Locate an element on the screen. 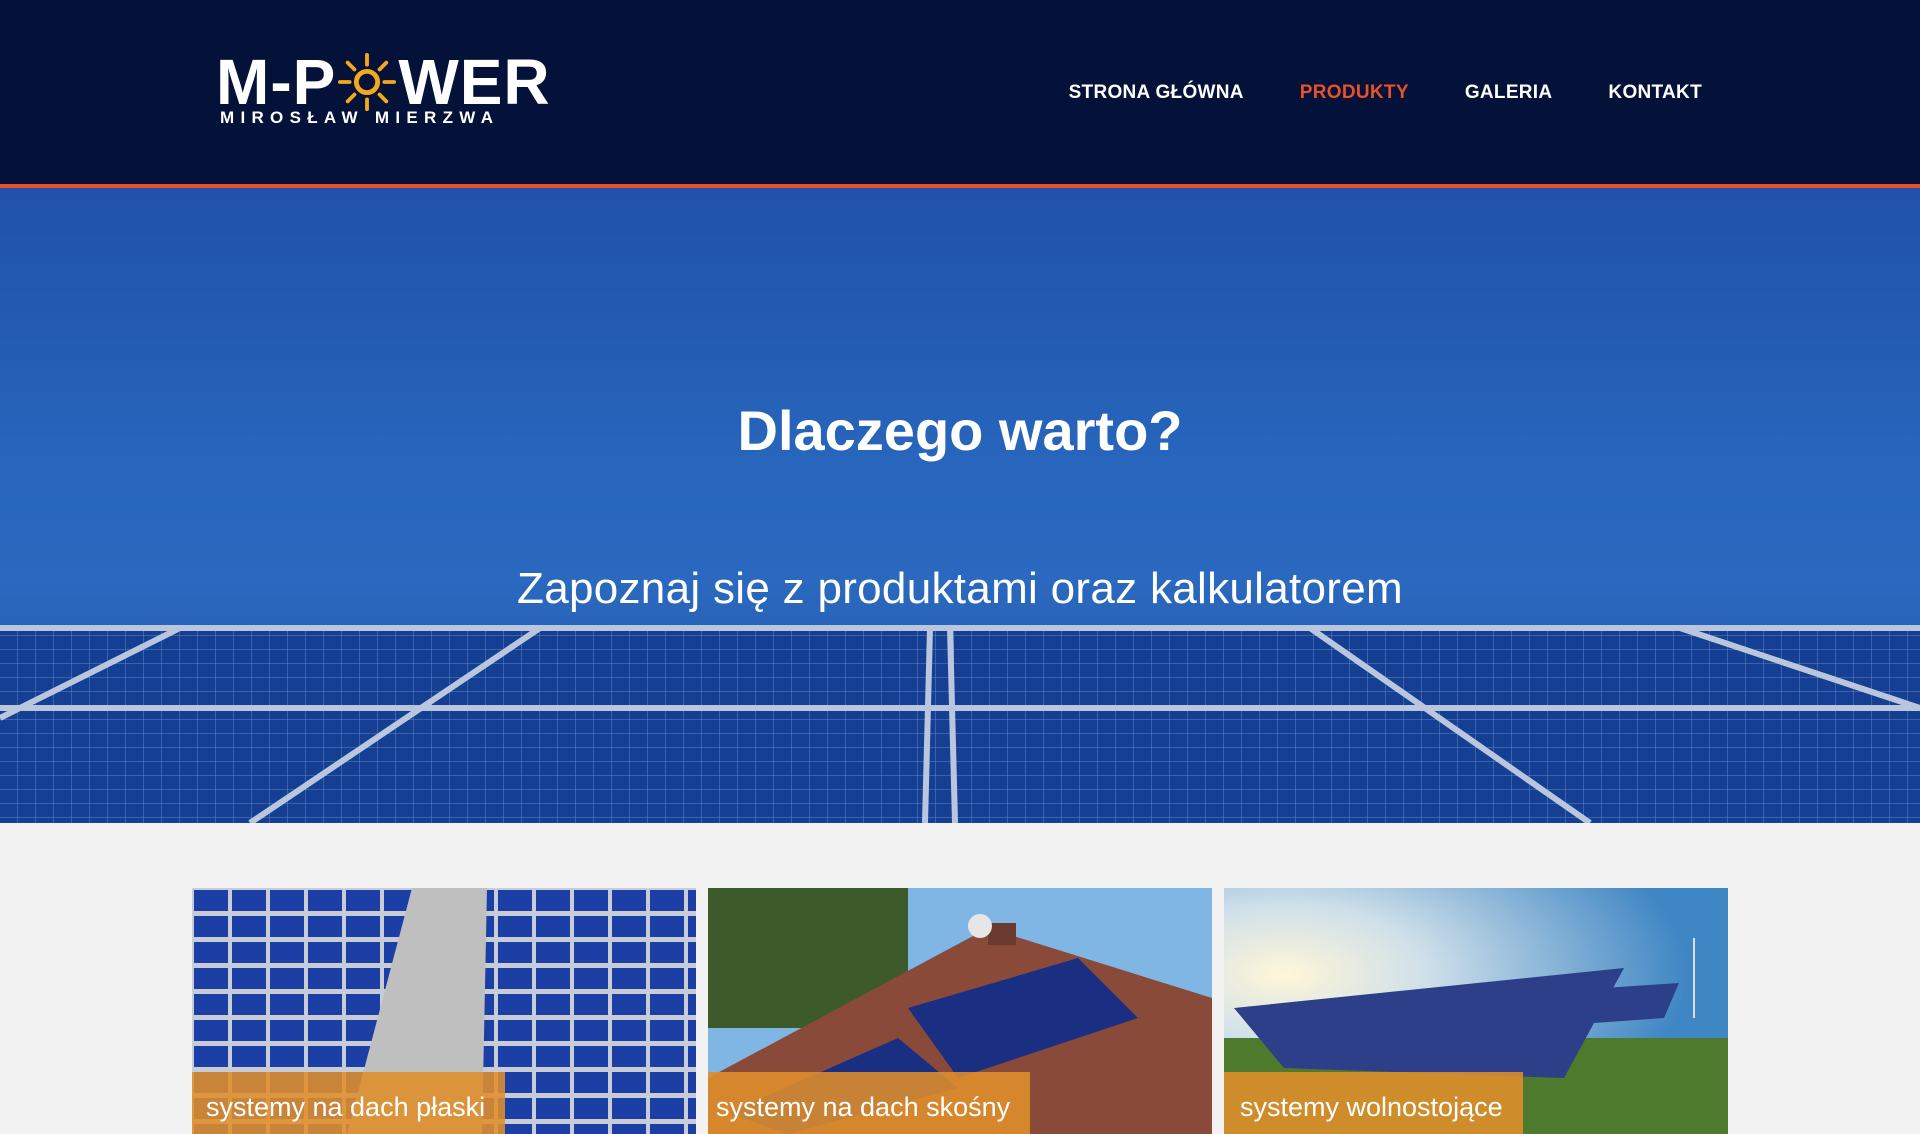  card-label: systemy wolnostojące is located at coordinates (1373, 1103).